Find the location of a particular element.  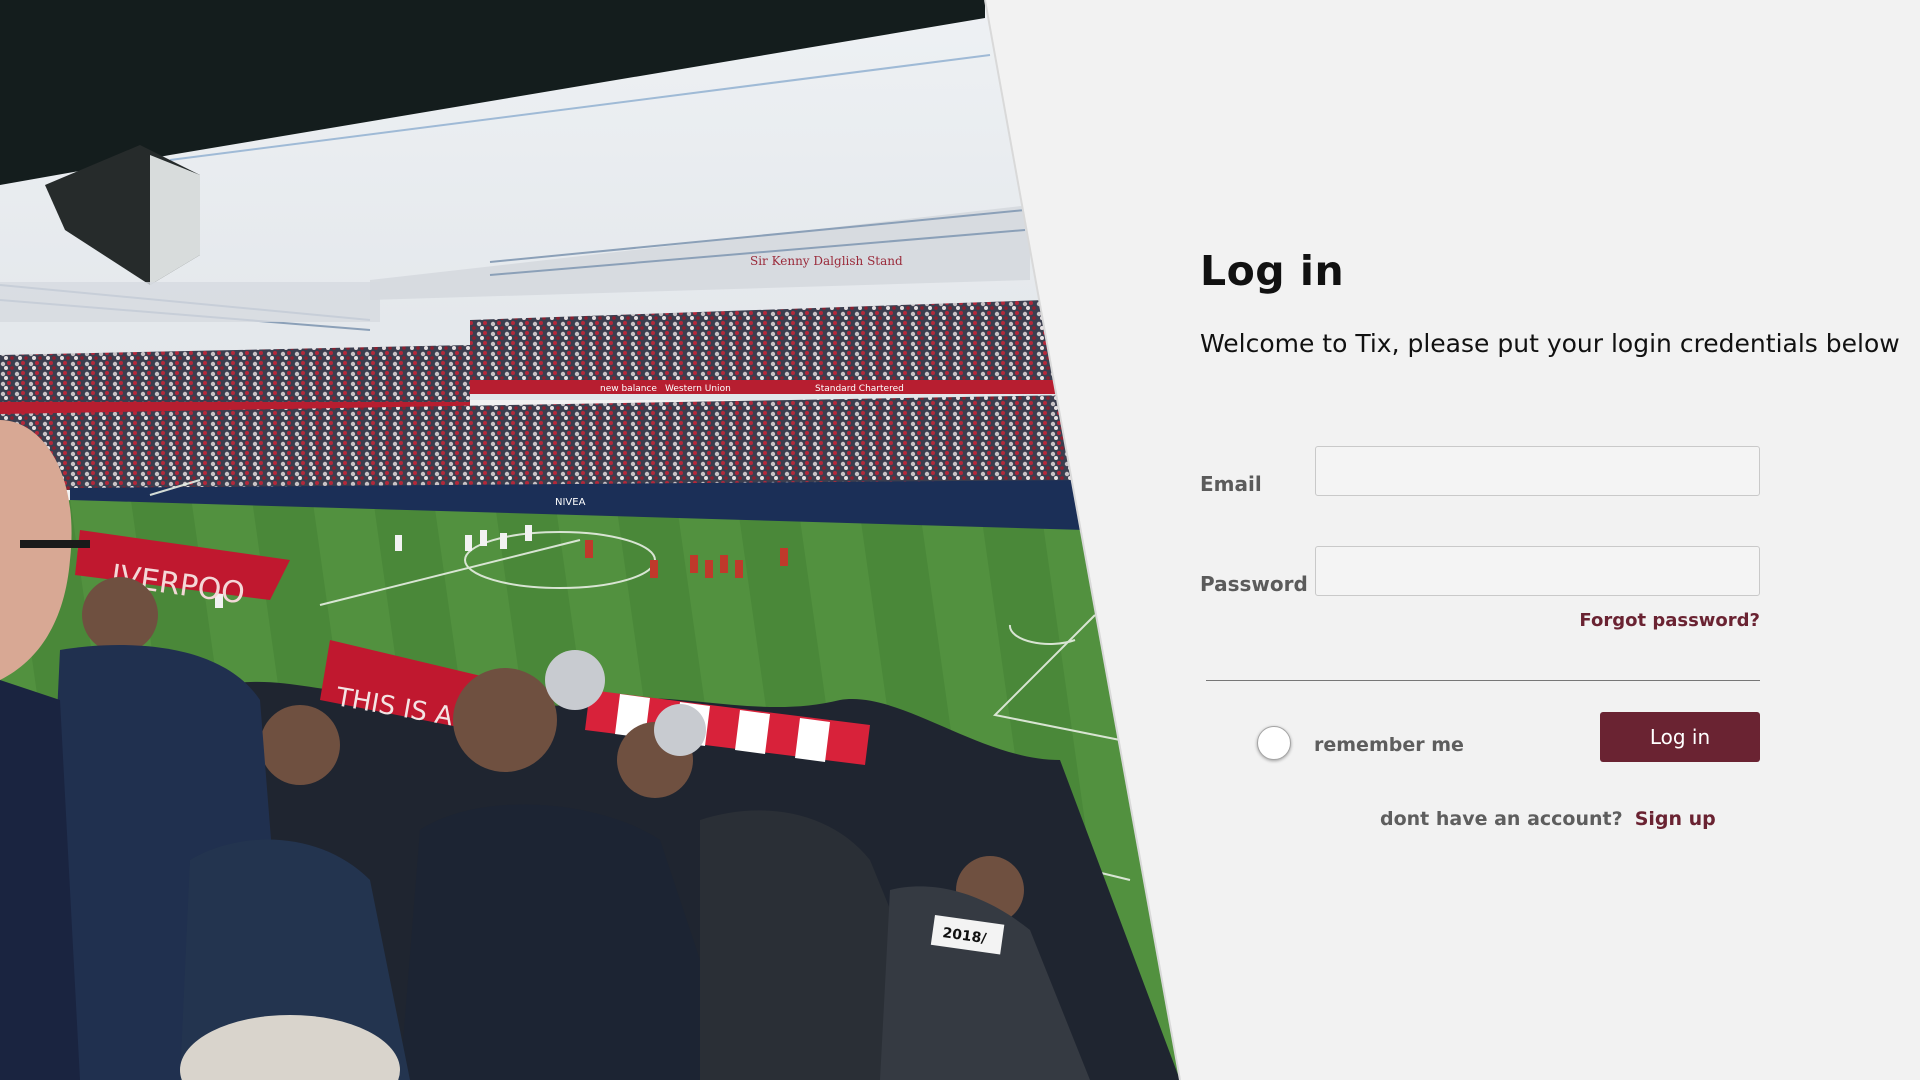

signup-link: Sign up is located at coordinates (1675, 819).